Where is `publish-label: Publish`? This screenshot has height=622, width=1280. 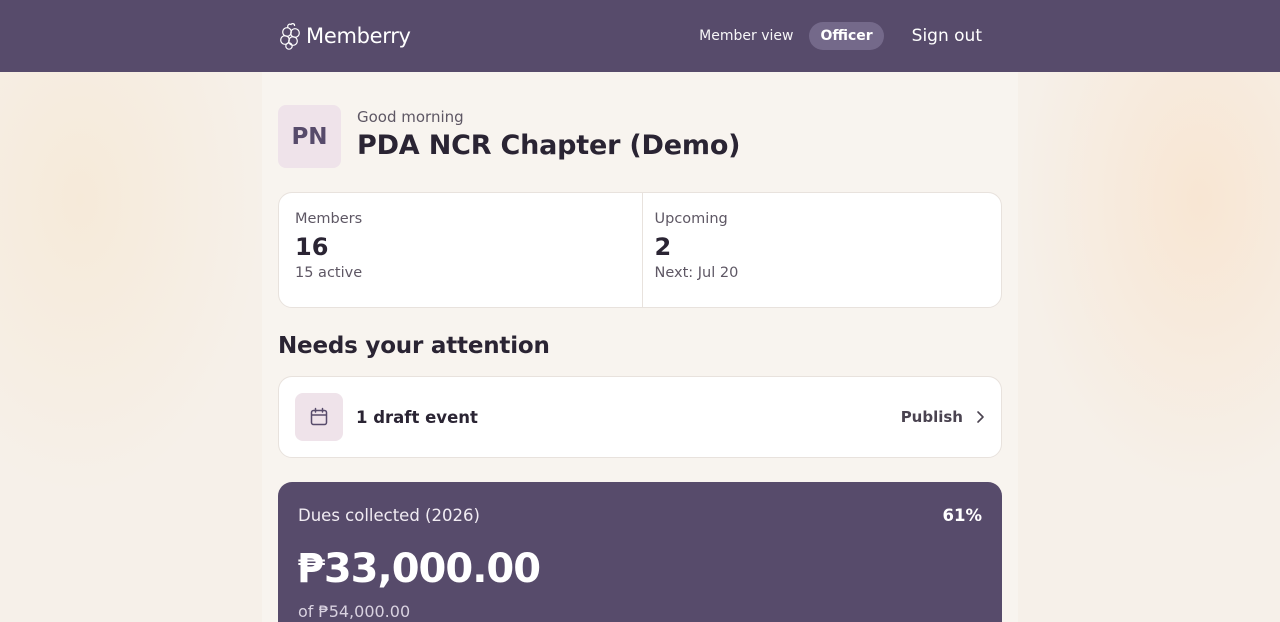
publish-label: Publish is located at coordinates (931, 417).